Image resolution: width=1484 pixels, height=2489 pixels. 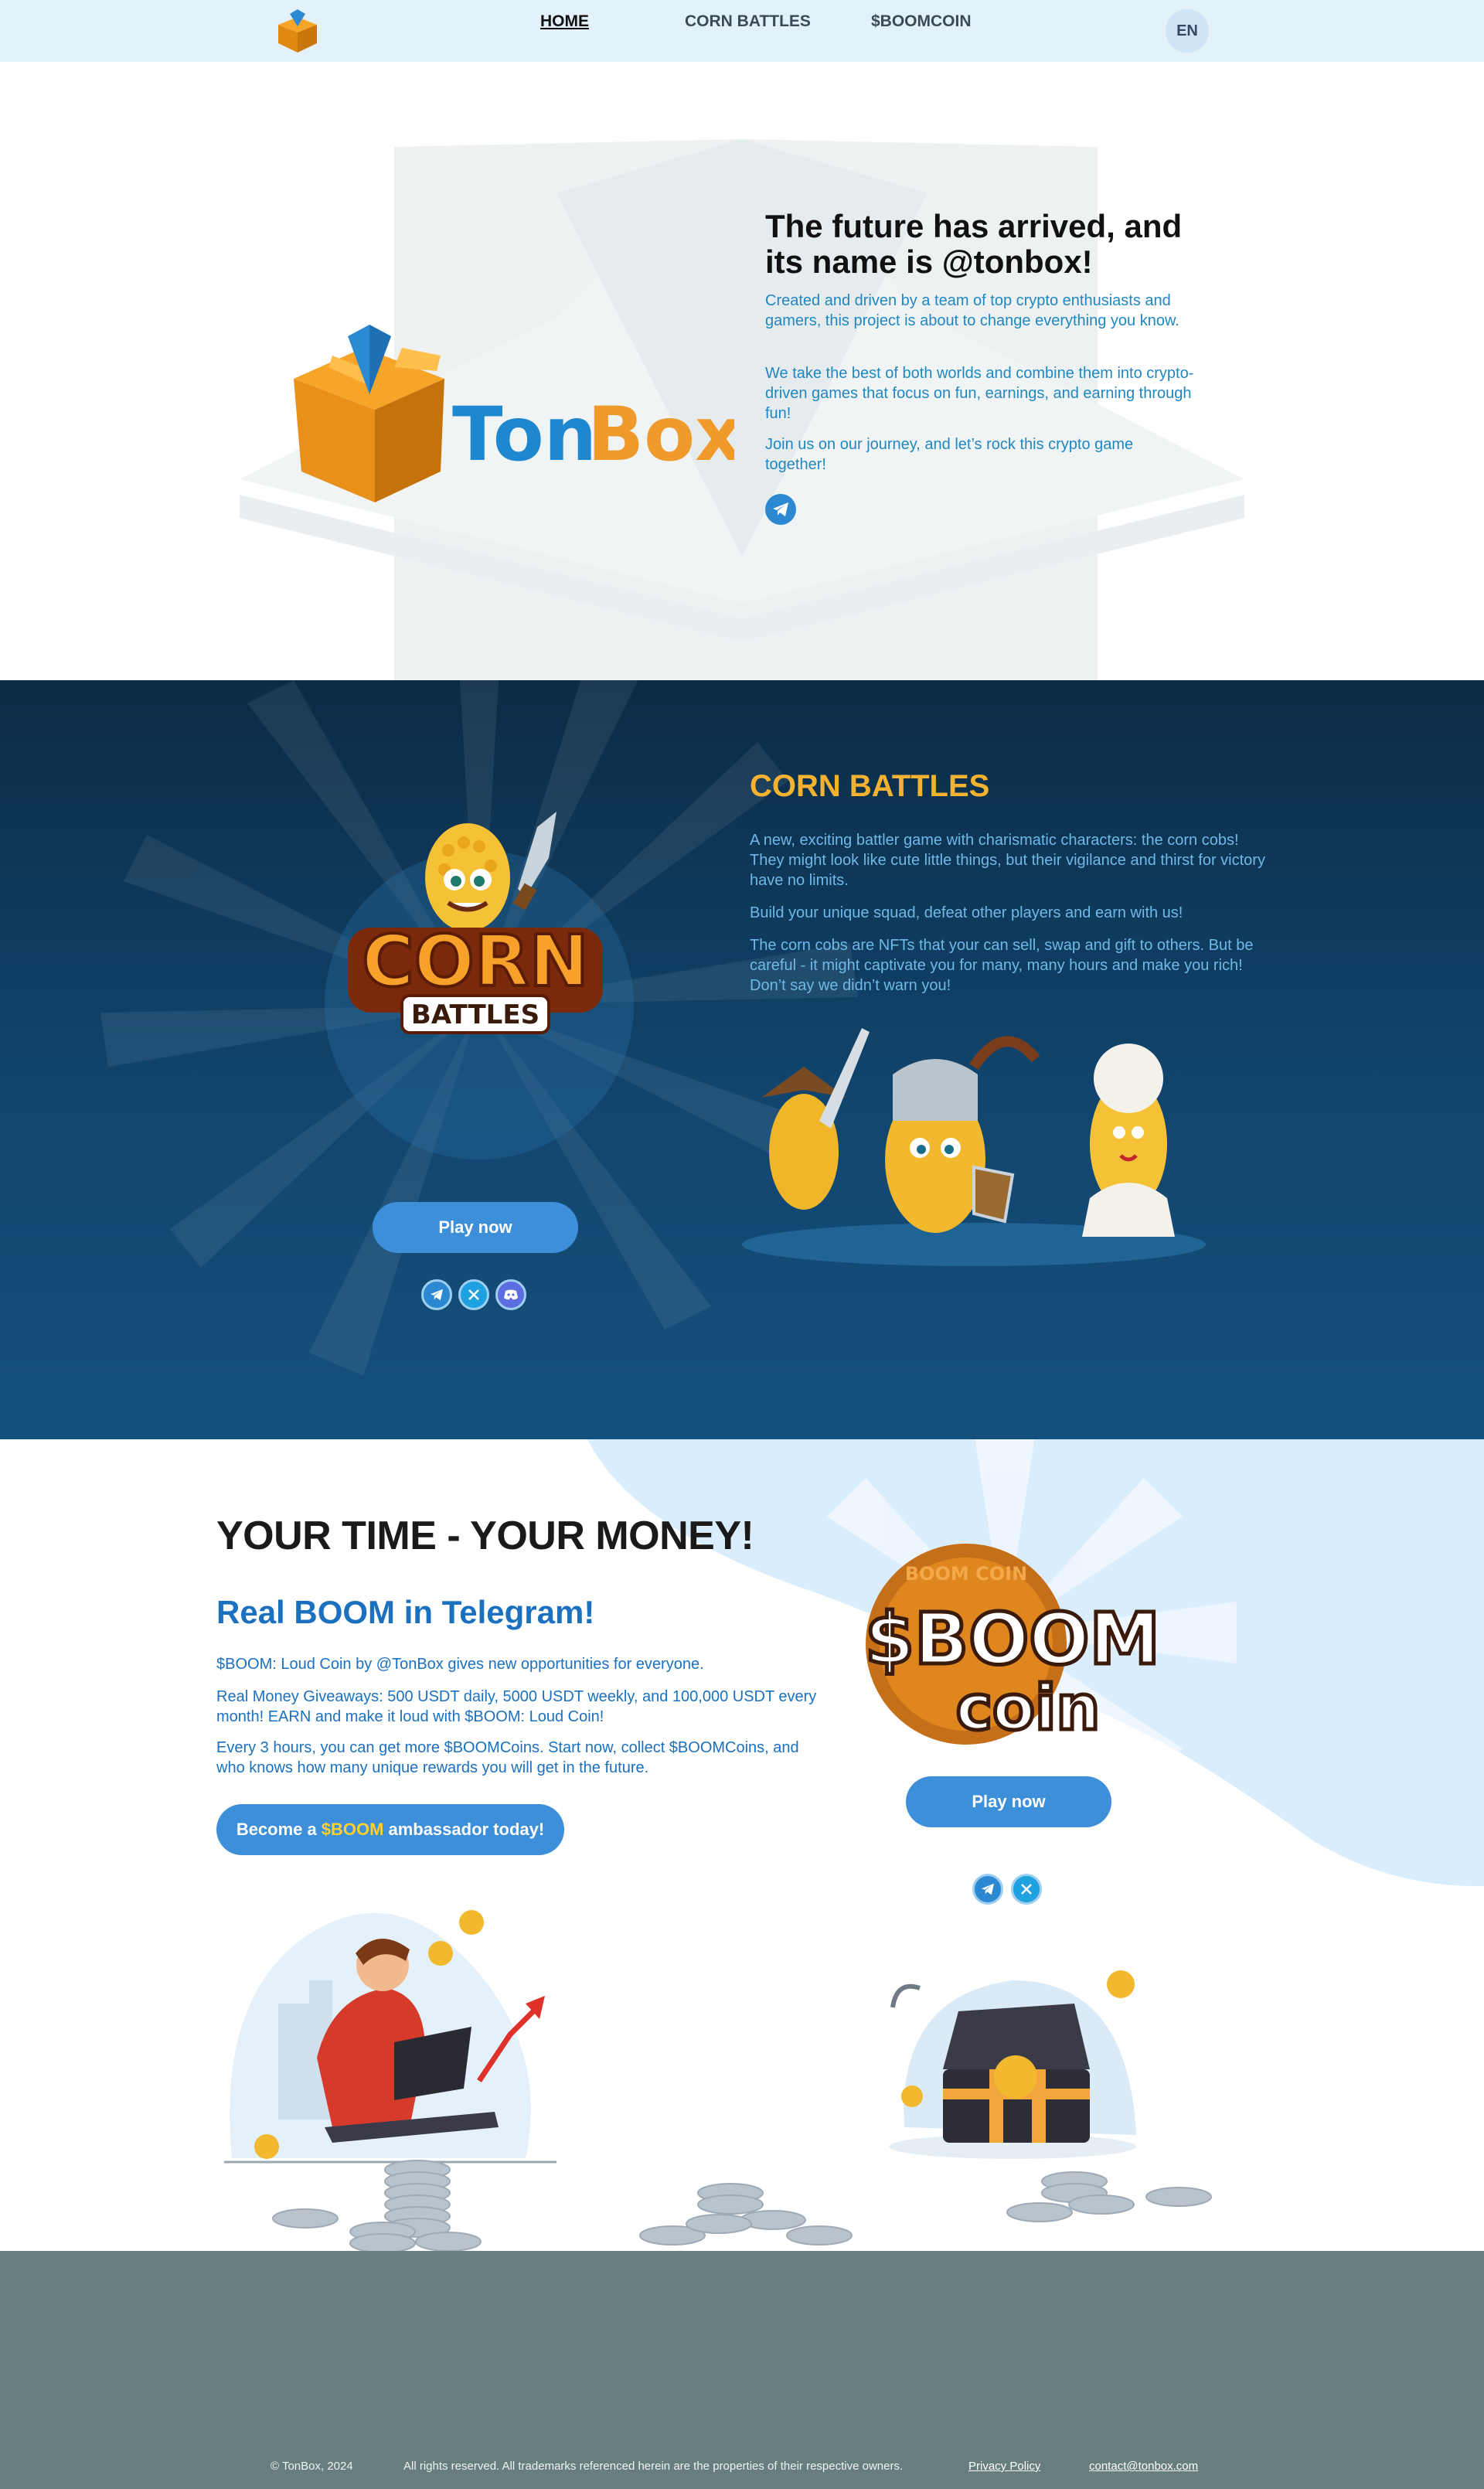 What do you see at coordinates (475, 1015) in the screenshot?
I see `battles-logo-word: BATTLES` at bounding box center [475, 1015].